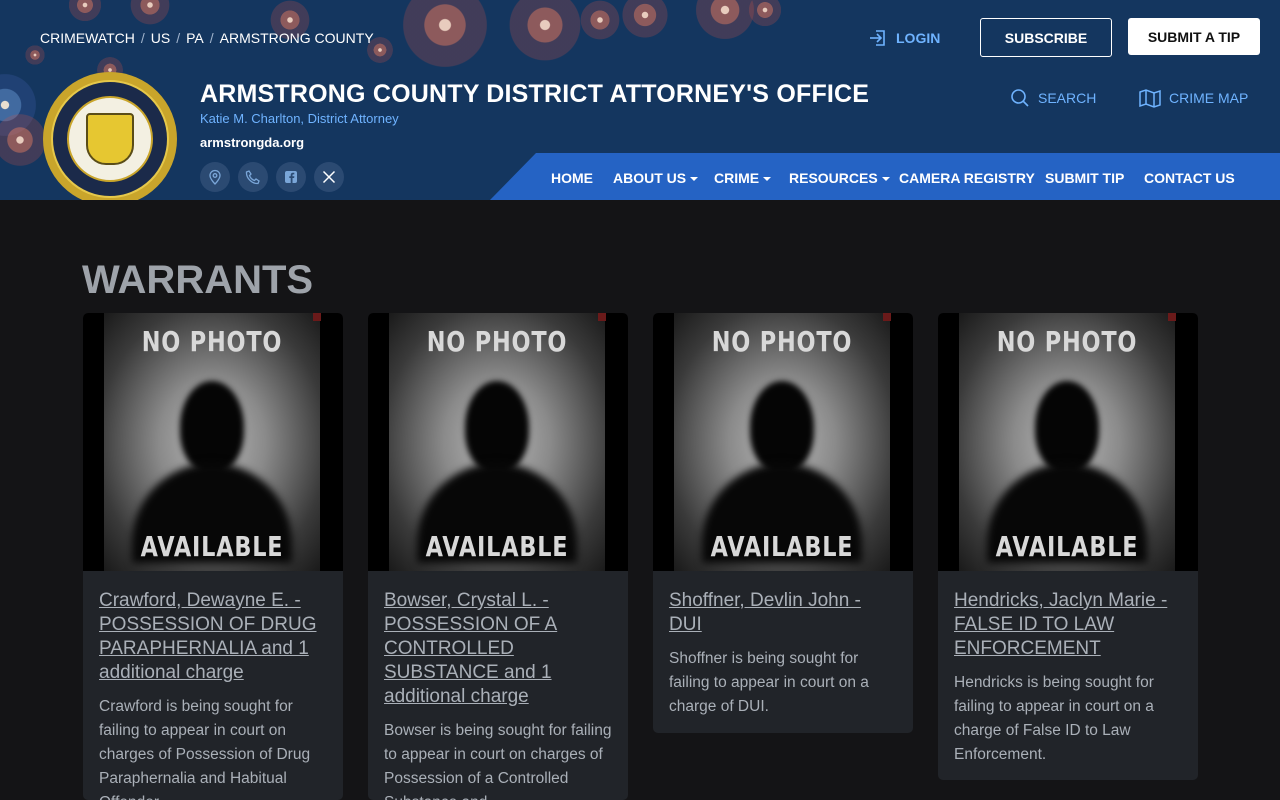 This screenshot has width=1280, height=800. Describe the element at coordinates (743, 178) in the screenshot. I see `nav-crime: CRIME` at that location.